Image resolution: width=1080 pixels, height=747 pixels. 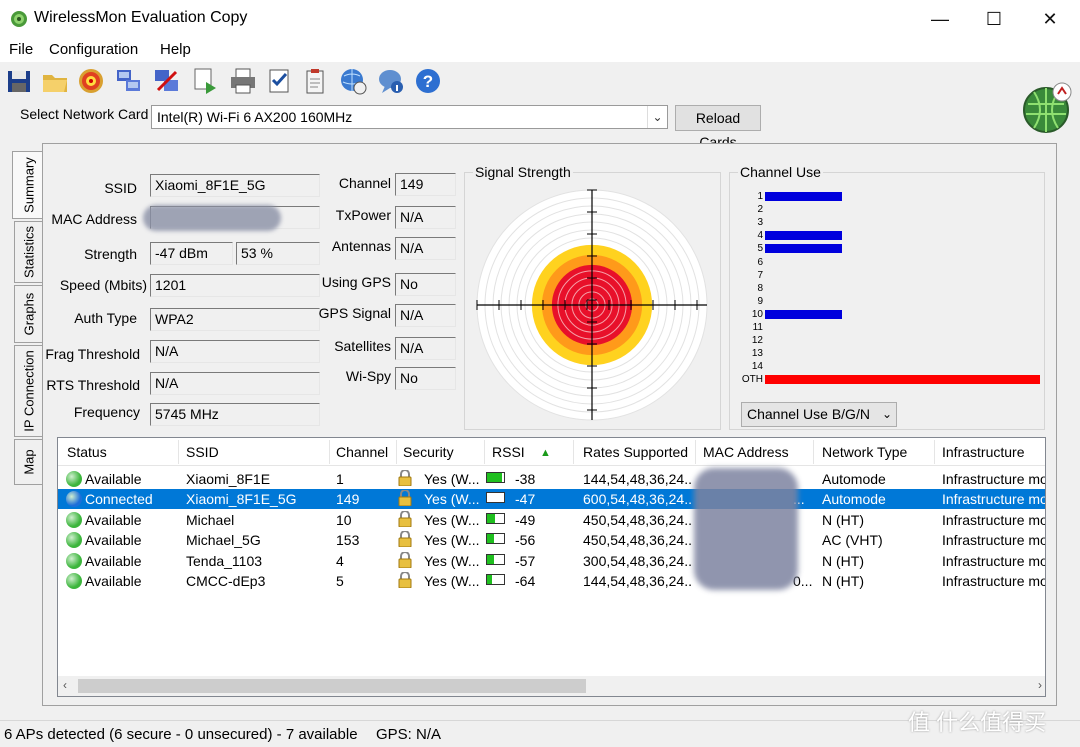 What do you see at coordinates (354, 313) in the screenshot?
I see `gps-signal-label: GPS Signal` at bounding box center [354, 313].